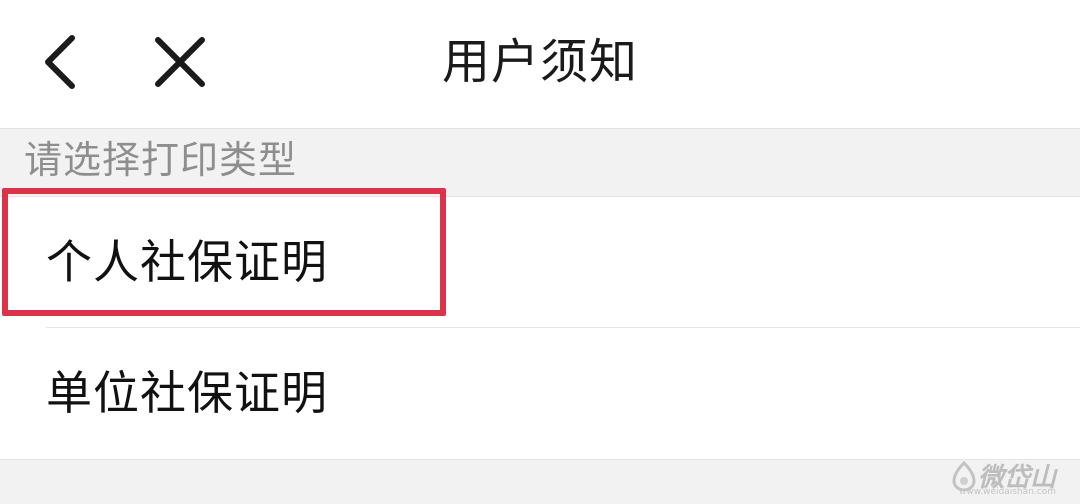  What do you see at coordinates (161, 160) in the screenshot?
I see `section-header-label: 请选择打印类型` at bounding box center [161, 160].